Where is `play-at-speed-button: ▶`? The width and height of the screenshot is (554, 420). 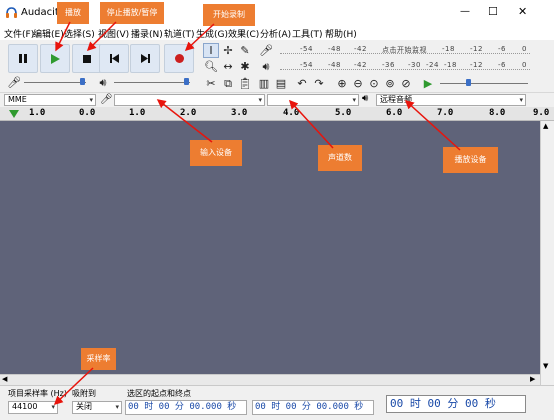 play-at-speed-button: ▶ is located at coordinates (428, 83).